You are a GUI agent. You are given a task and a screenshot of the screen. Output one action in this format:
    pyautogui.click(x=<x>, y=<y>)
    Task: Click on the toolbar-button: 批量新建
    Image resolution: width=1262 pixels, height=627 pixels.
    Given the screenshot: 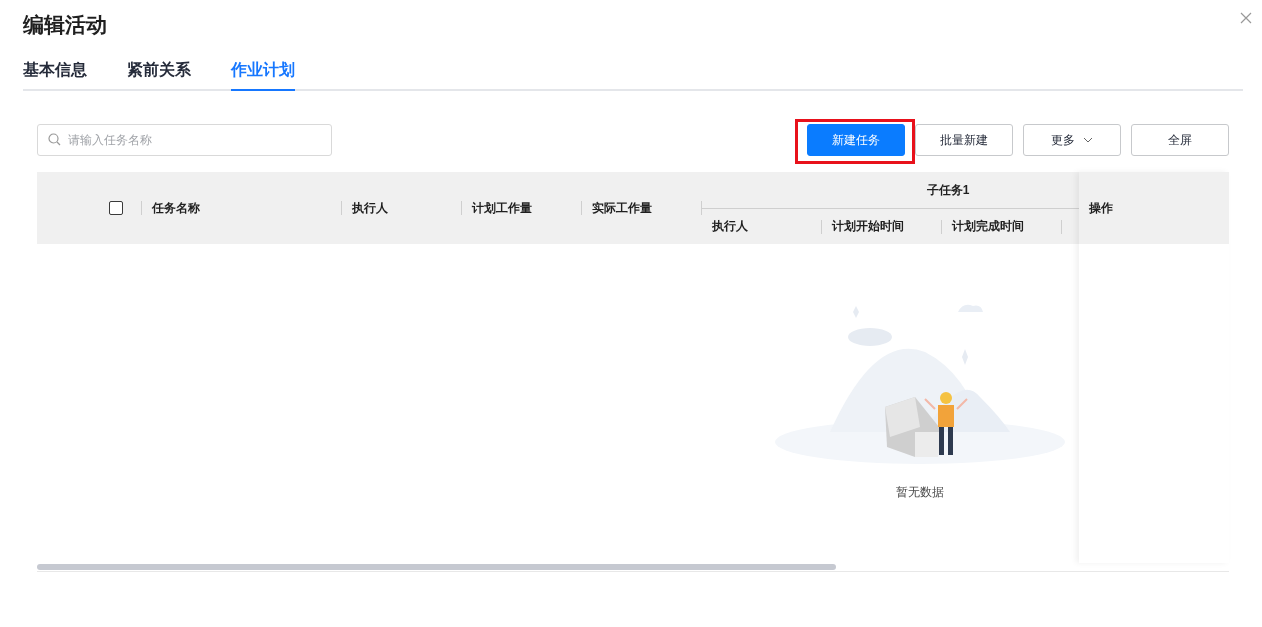 What is the action you would take?
    pyautogui.click(x=964, y=140)
    